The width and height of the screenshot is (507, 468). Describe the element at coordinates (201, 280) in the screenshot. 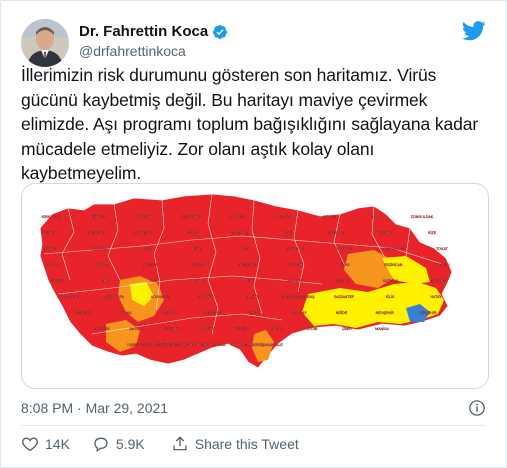

I see `province-label: BİTLİS` at that location.